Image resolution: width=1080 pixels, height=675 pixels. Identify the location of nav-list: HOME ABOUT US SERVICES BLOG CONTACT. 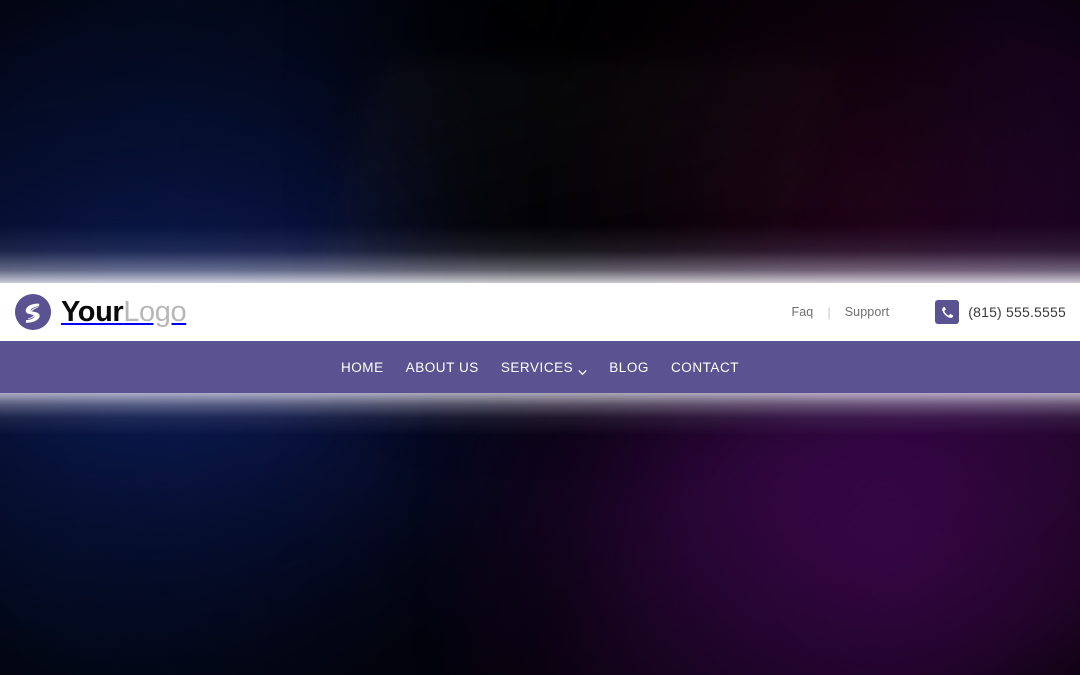
(540, 367).